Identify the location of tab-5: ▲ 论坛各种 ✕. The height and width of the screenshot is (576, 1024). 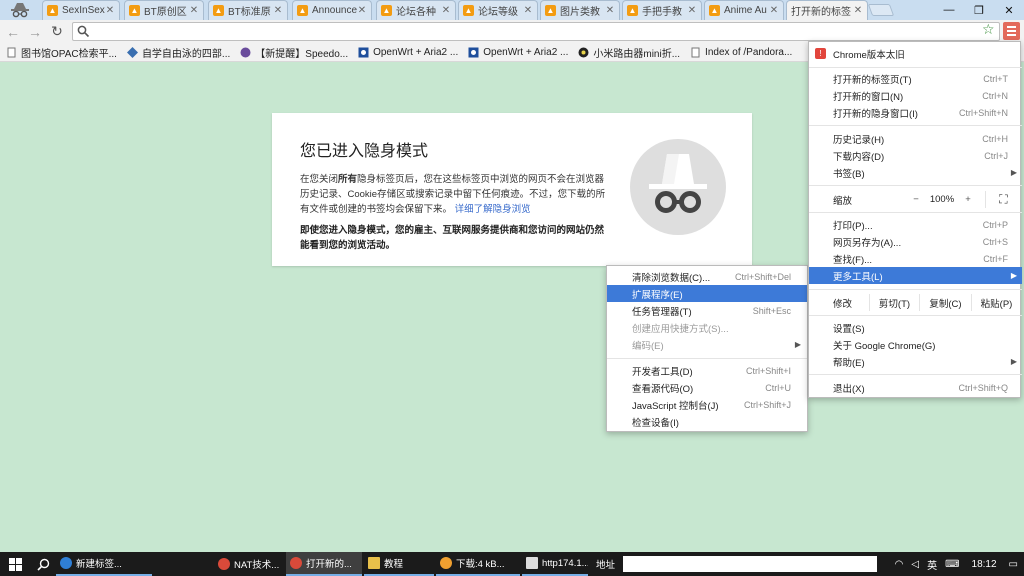
(416, 10).